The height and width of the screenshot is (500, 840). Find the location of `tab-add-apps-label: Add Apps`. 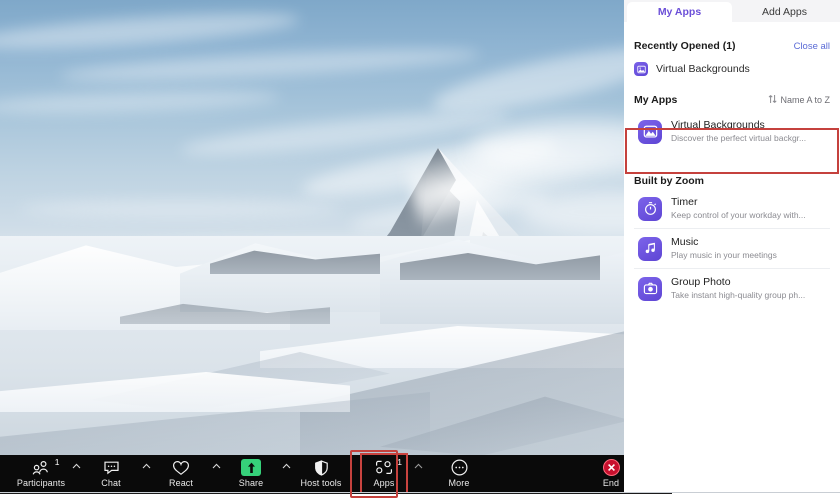

tab-add-apps-label: Add Apps is located at coordinates (784, 12).